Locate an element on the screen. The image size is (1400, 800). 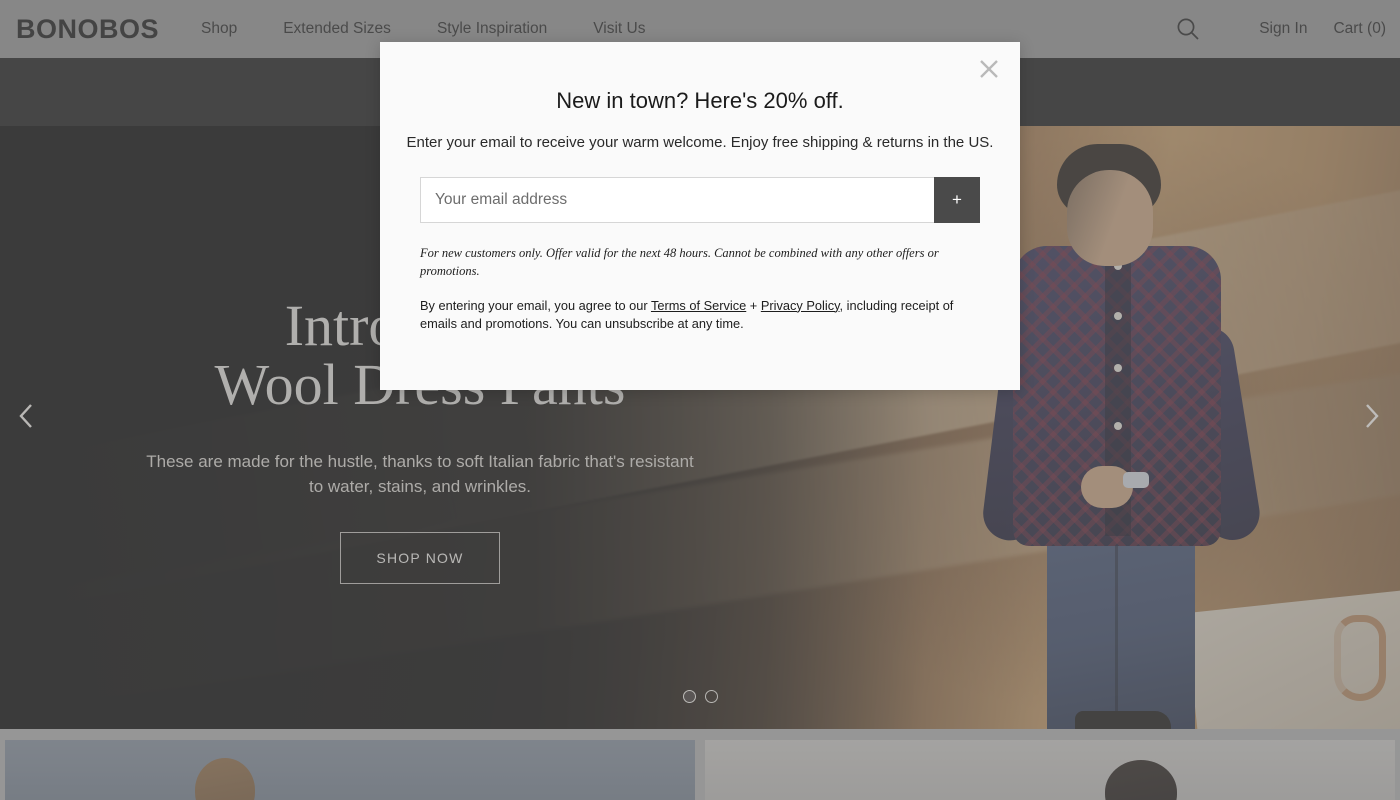
email-signup-form: + is located at coordinates (700, 200).